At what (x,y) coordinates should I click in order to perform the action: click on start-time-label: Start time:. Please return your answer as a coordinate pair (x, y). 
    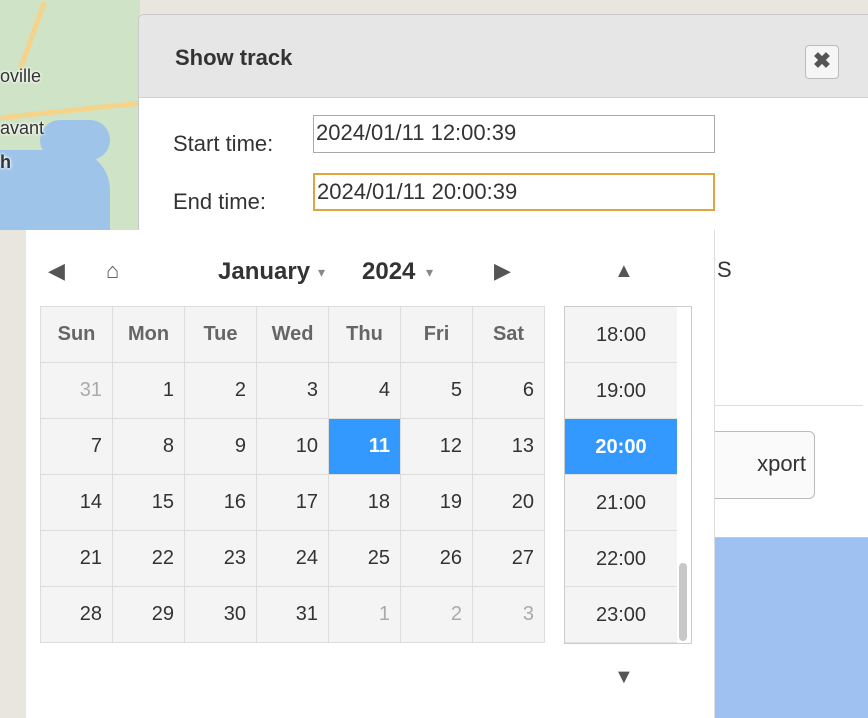
    Looking at the image, I should click on (223, 143).